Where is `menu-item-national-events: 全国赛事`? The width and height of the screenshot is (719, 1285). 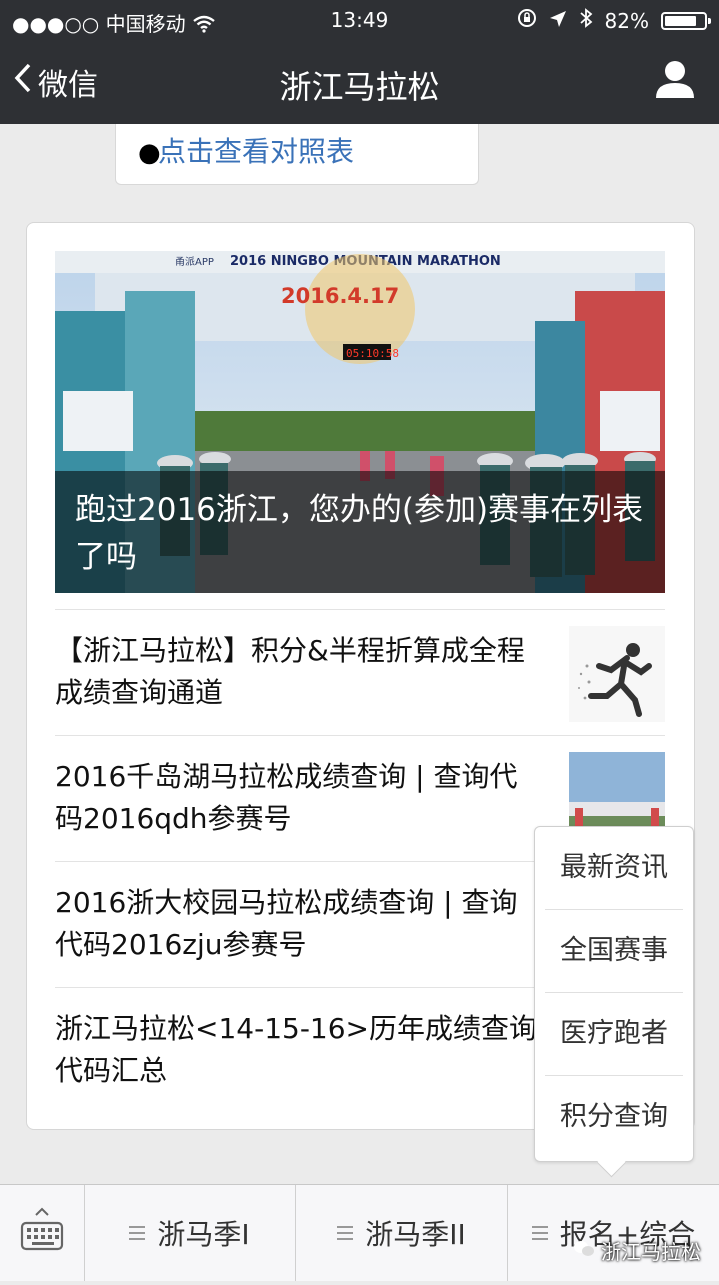 menu-item-national-events: 全国赛事 is located at coordinates (614, 951).